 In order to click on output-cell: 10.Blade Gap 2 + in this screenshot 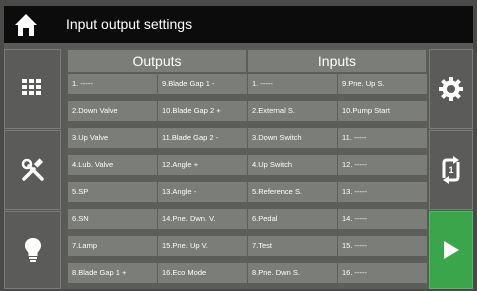, I will do `click(202, 111)`.